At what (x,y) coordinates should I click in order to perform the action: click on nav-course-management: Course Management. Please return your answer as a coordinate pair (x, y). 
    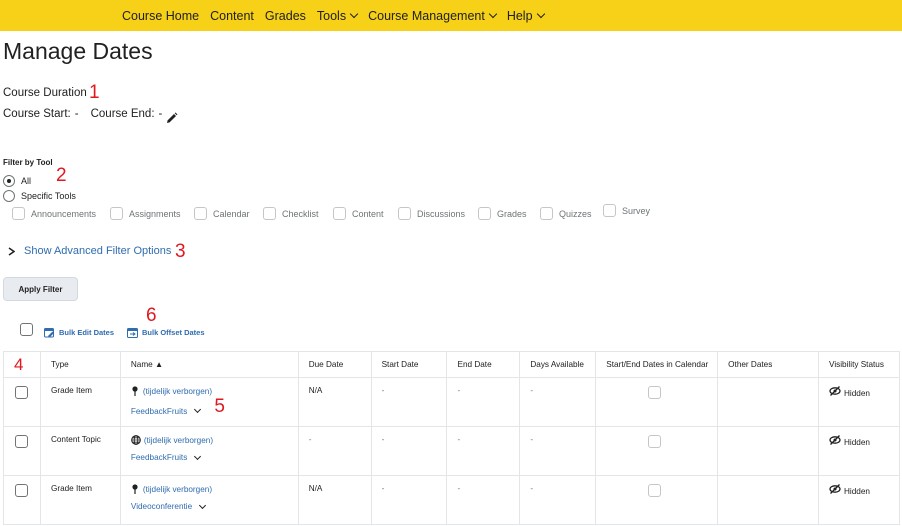
    Looking at the image, I should click on (433, 16).